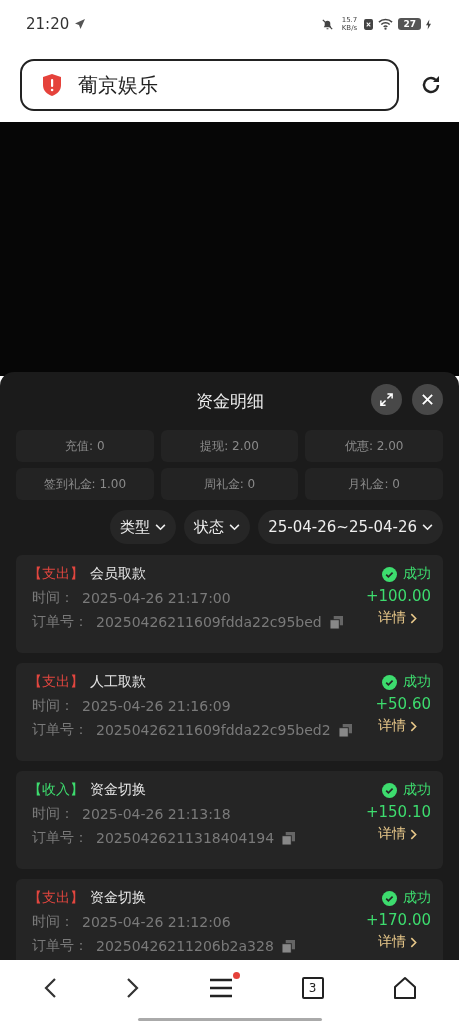 The image size is (459, 1024). I want to click on record-type: 【收入】, so click(56, 790).